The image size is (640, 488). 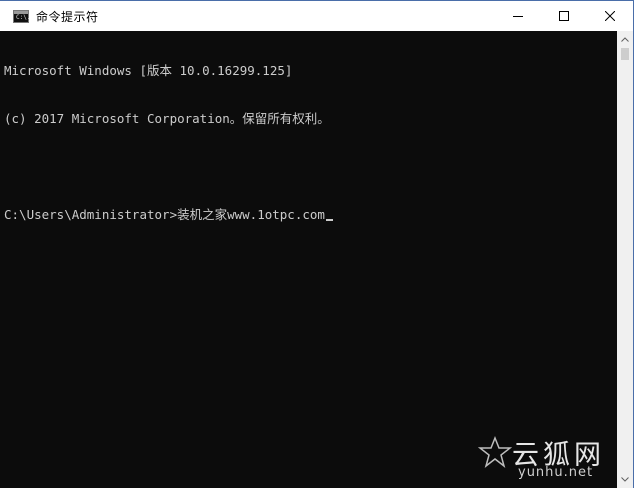 I want to click on window-title: 命令提示符, so click(x=67, y=16).